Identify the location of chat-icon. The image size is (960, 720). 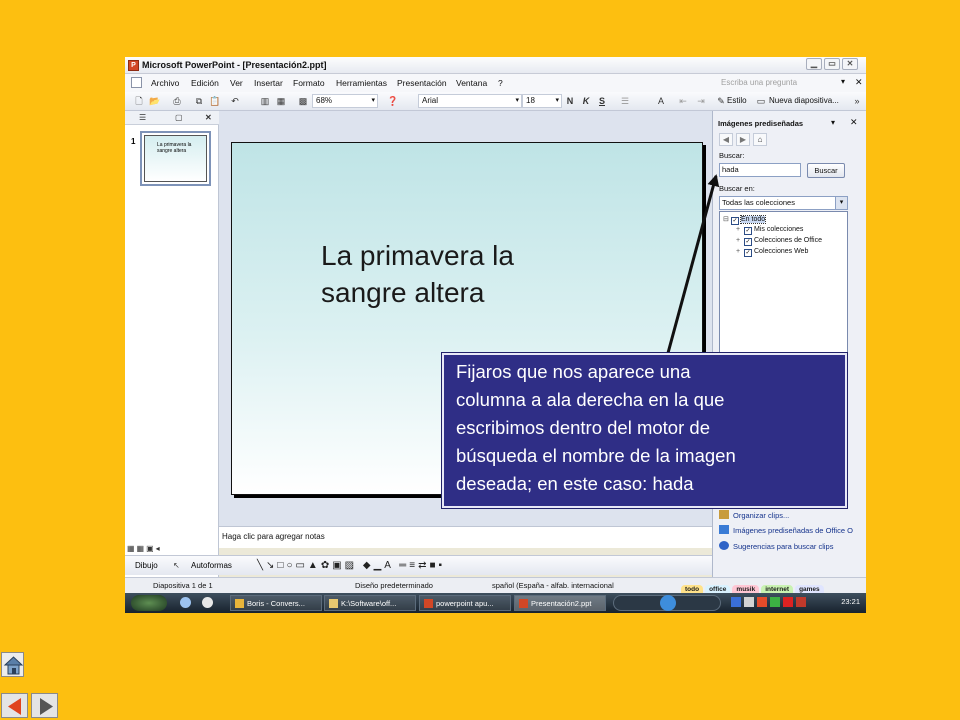
(239, 603).